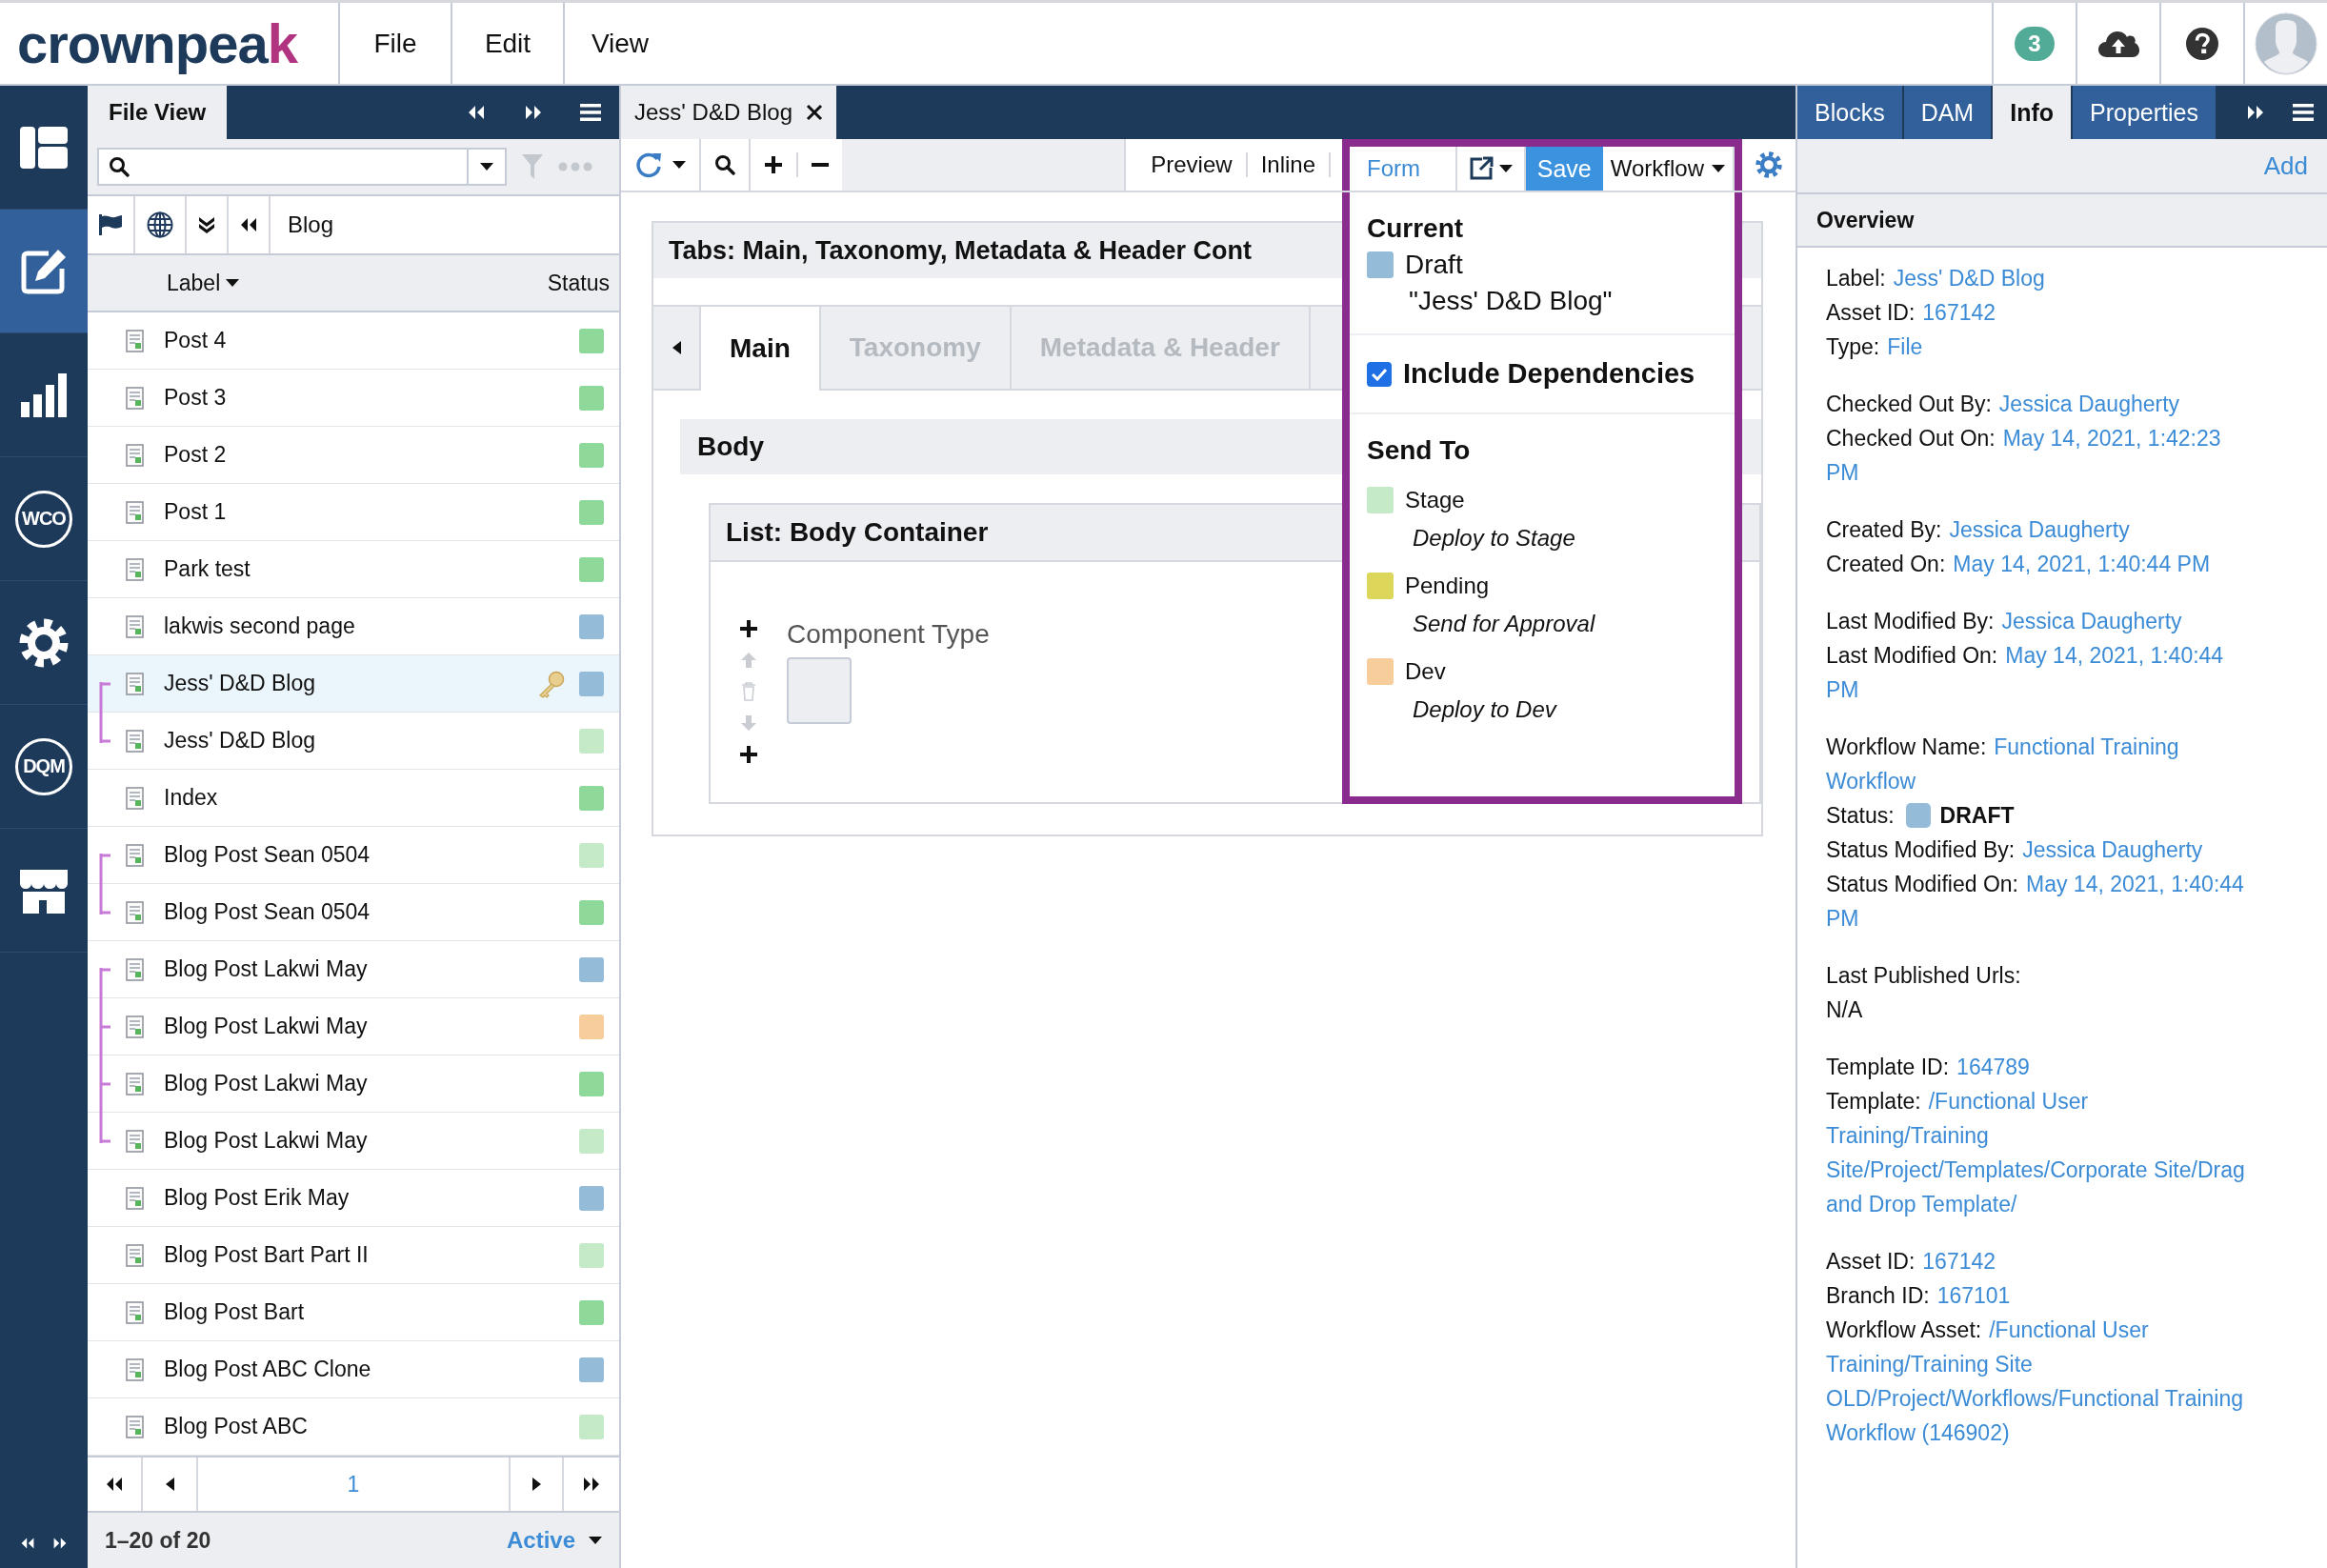  I want to click on info-field: Checked Out By: Jessica Daugherty, so click(2003, 404).